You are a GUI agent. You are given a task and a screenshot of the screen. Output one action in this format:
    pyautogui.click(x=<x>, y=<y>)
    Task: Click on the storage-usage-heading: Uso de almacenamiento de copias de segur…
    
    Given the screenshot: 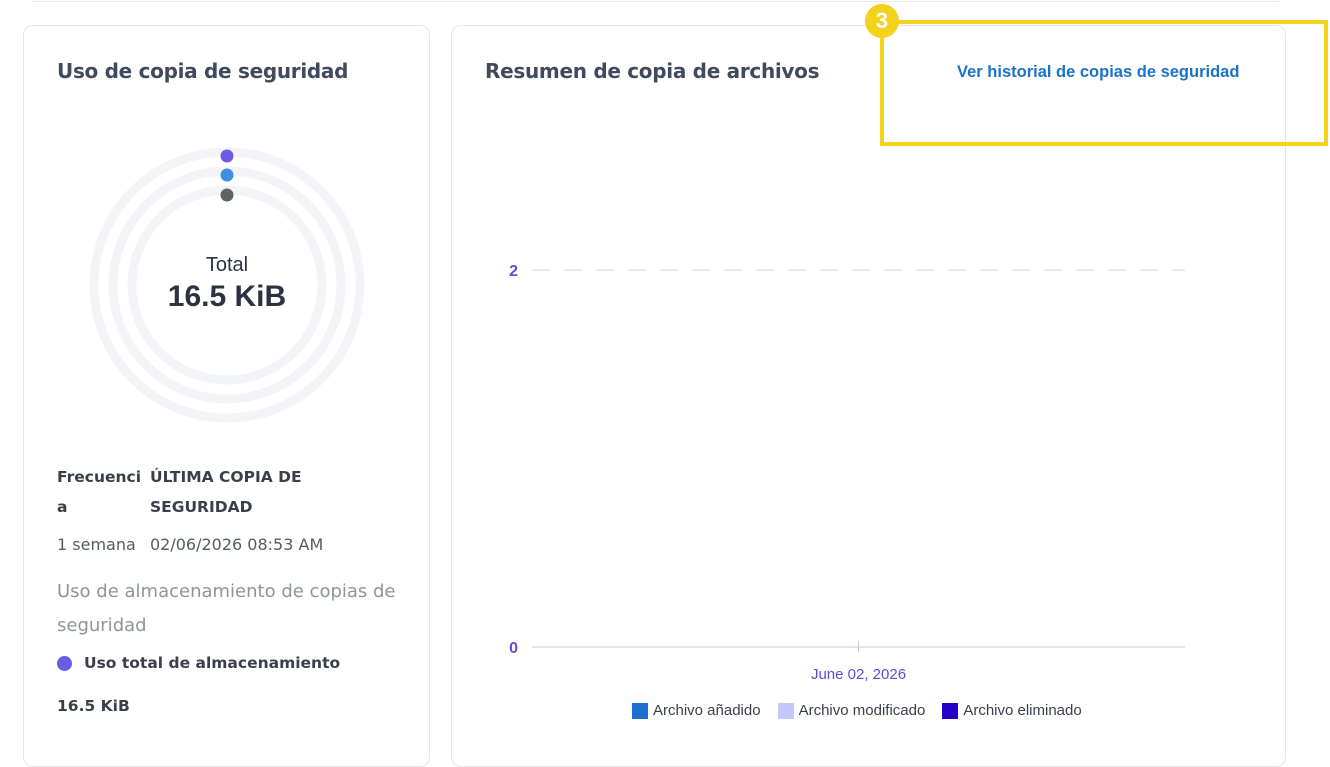 What is the action you would take?
    pyautogui.click(x=226, y=608)
    